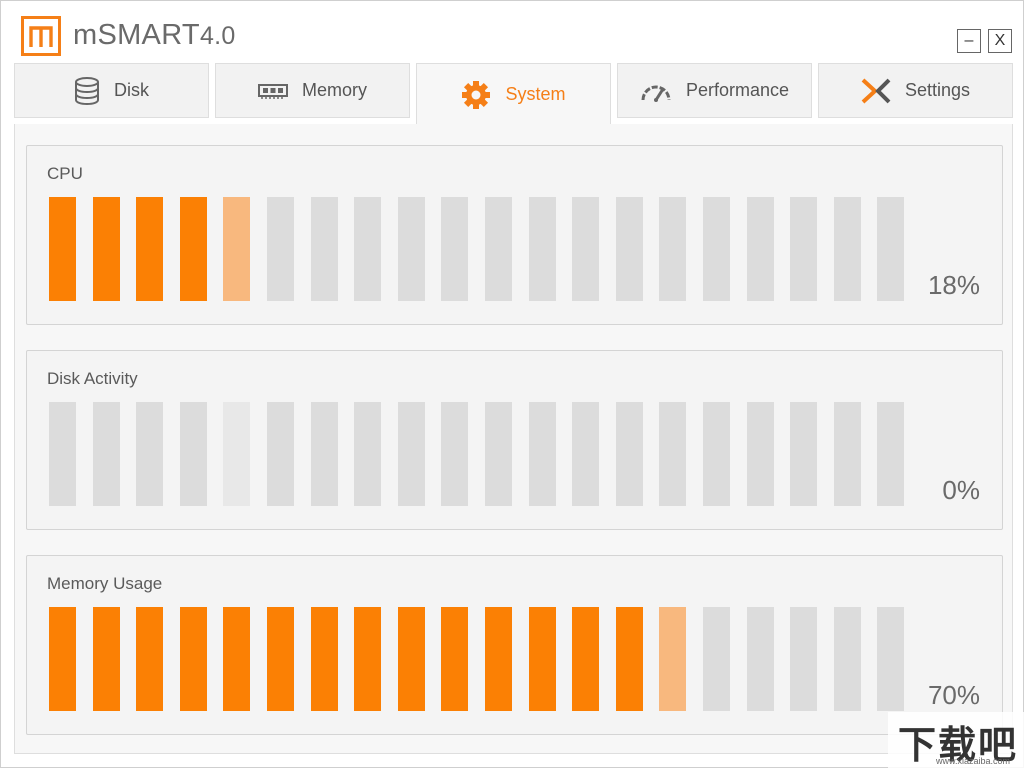  Describe the element at coordinates (737, 90) in the screenshot. I see `tab-performance-label: Performance` at that location.